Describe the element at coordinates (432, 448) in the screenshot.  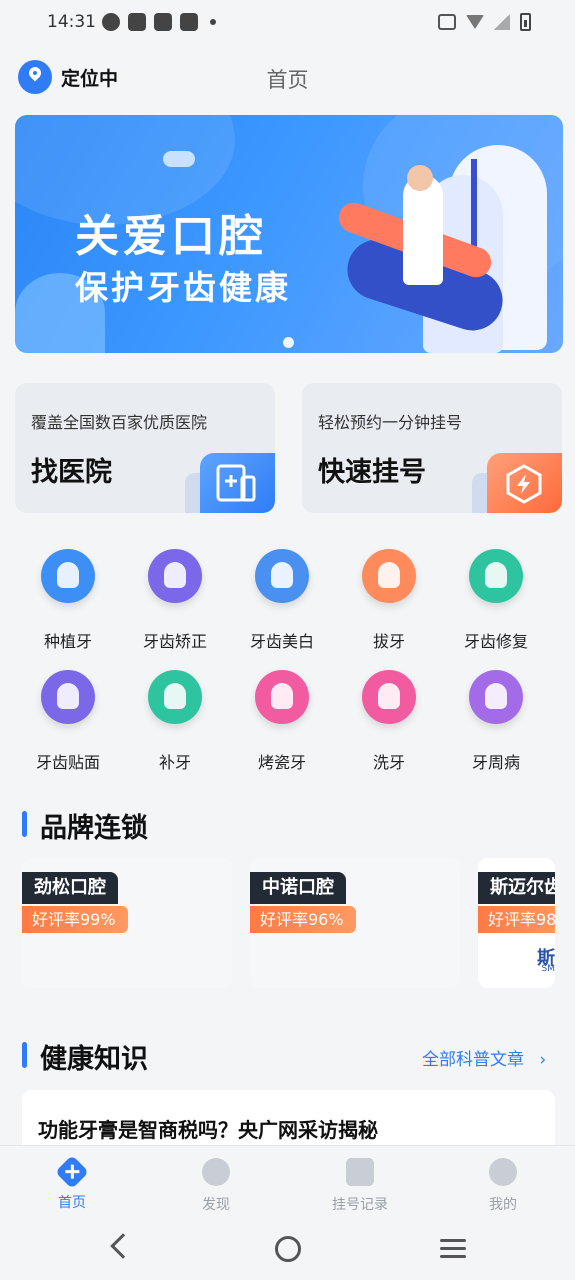
I see `quick-registration-card: 轻松预约一分钟挂号 快速挂号` at that location.